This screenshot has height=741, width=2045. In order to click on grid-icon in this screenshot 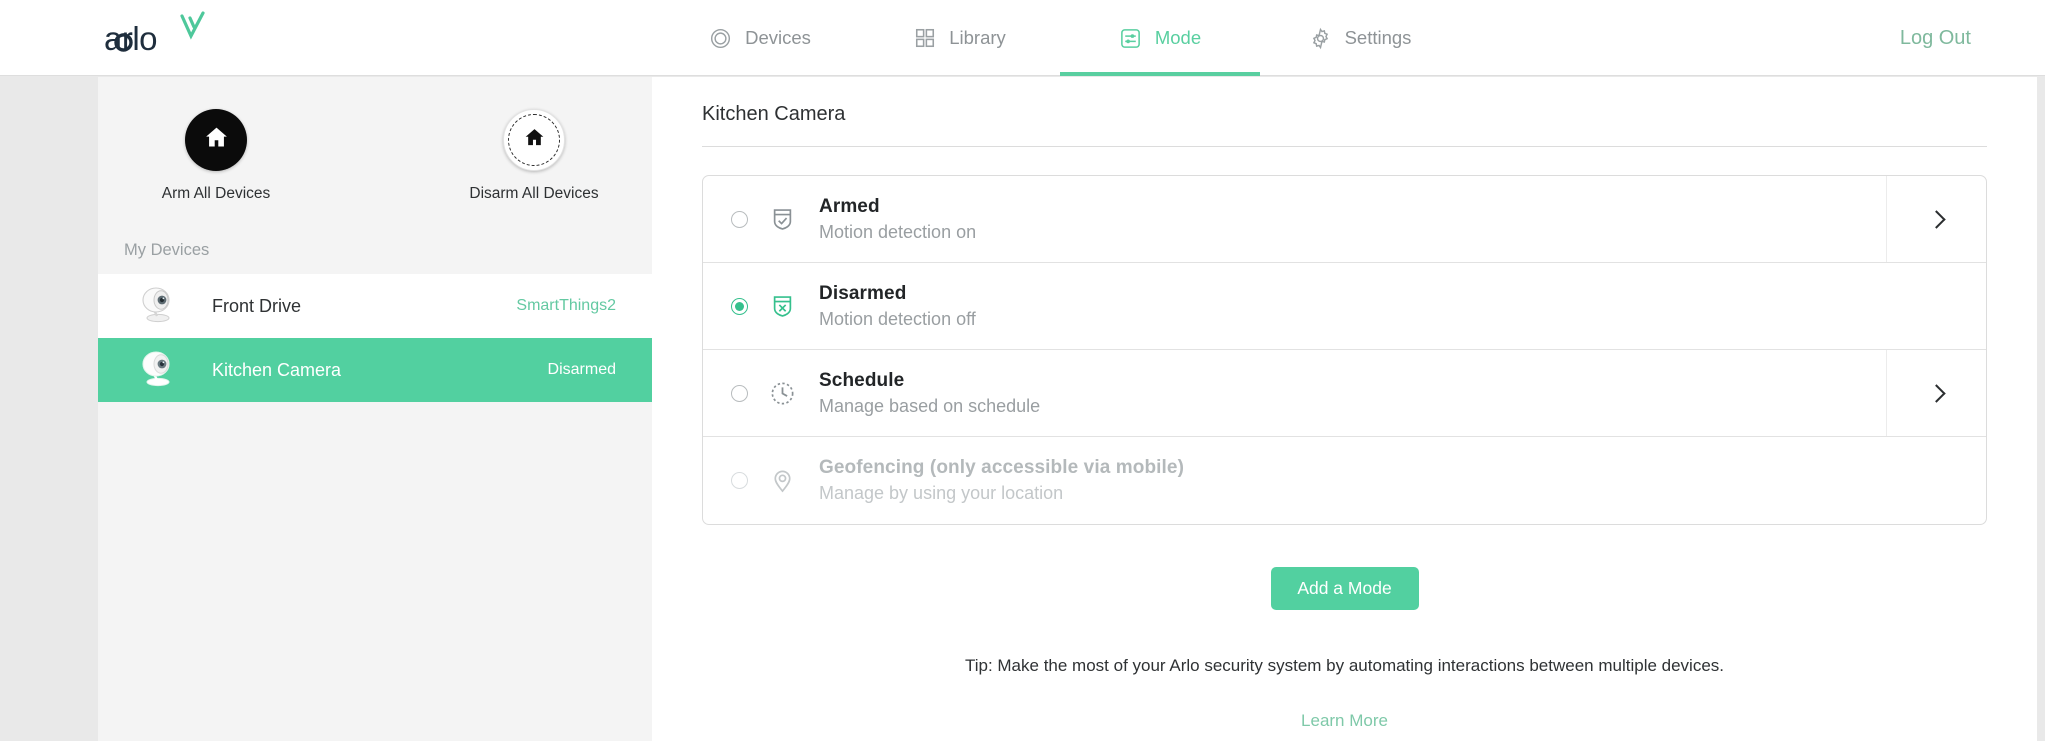, I will do `click(925, 38)`.